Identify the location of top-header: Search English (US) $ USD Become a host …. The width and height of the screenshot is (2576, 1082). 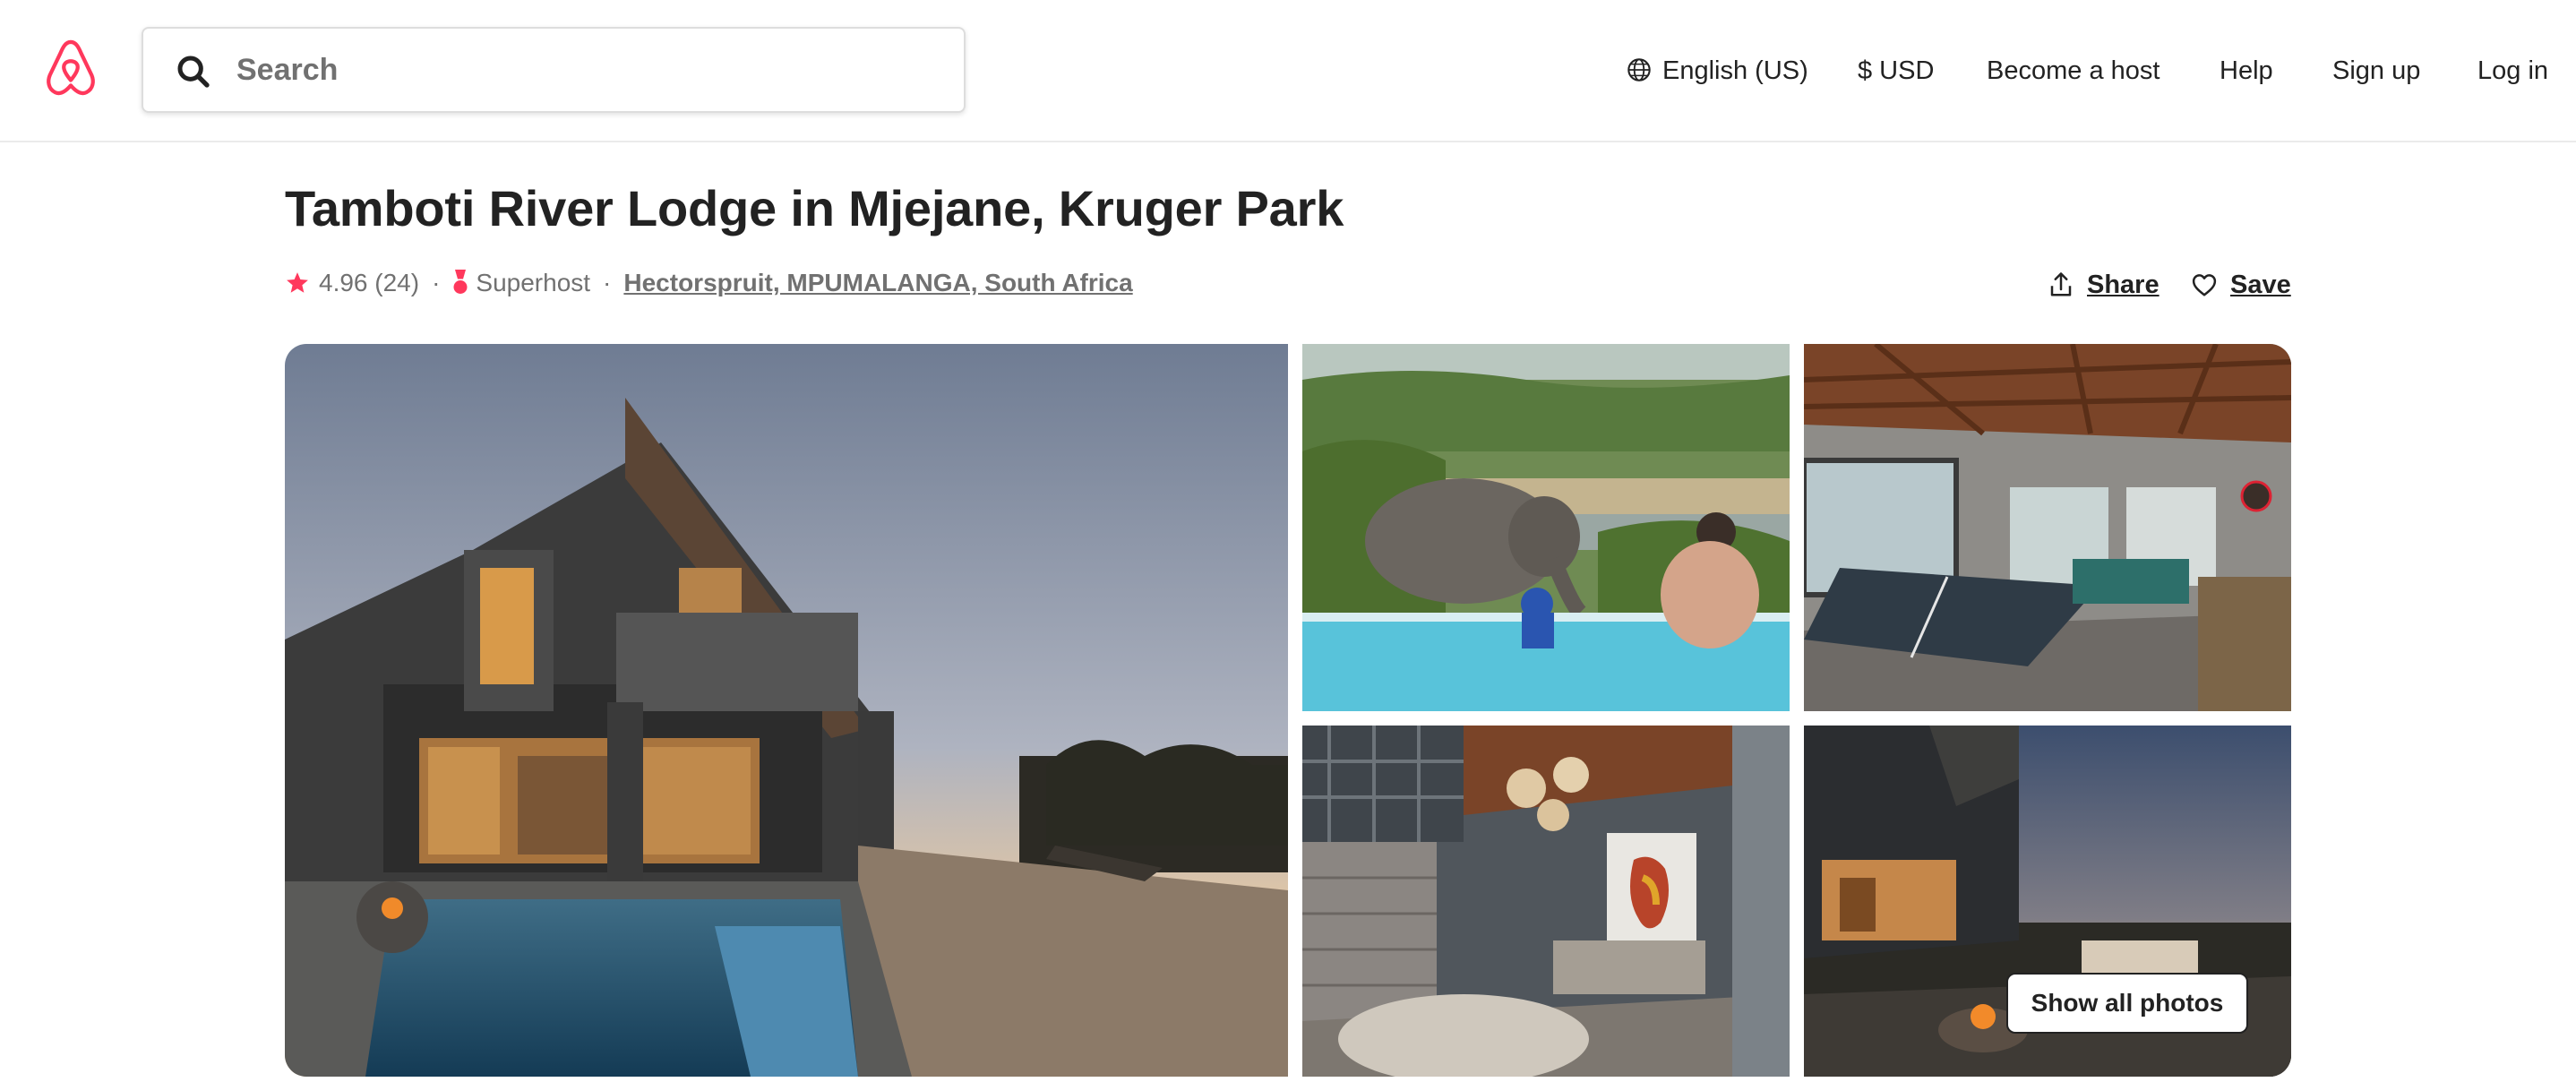
(1288, 71).